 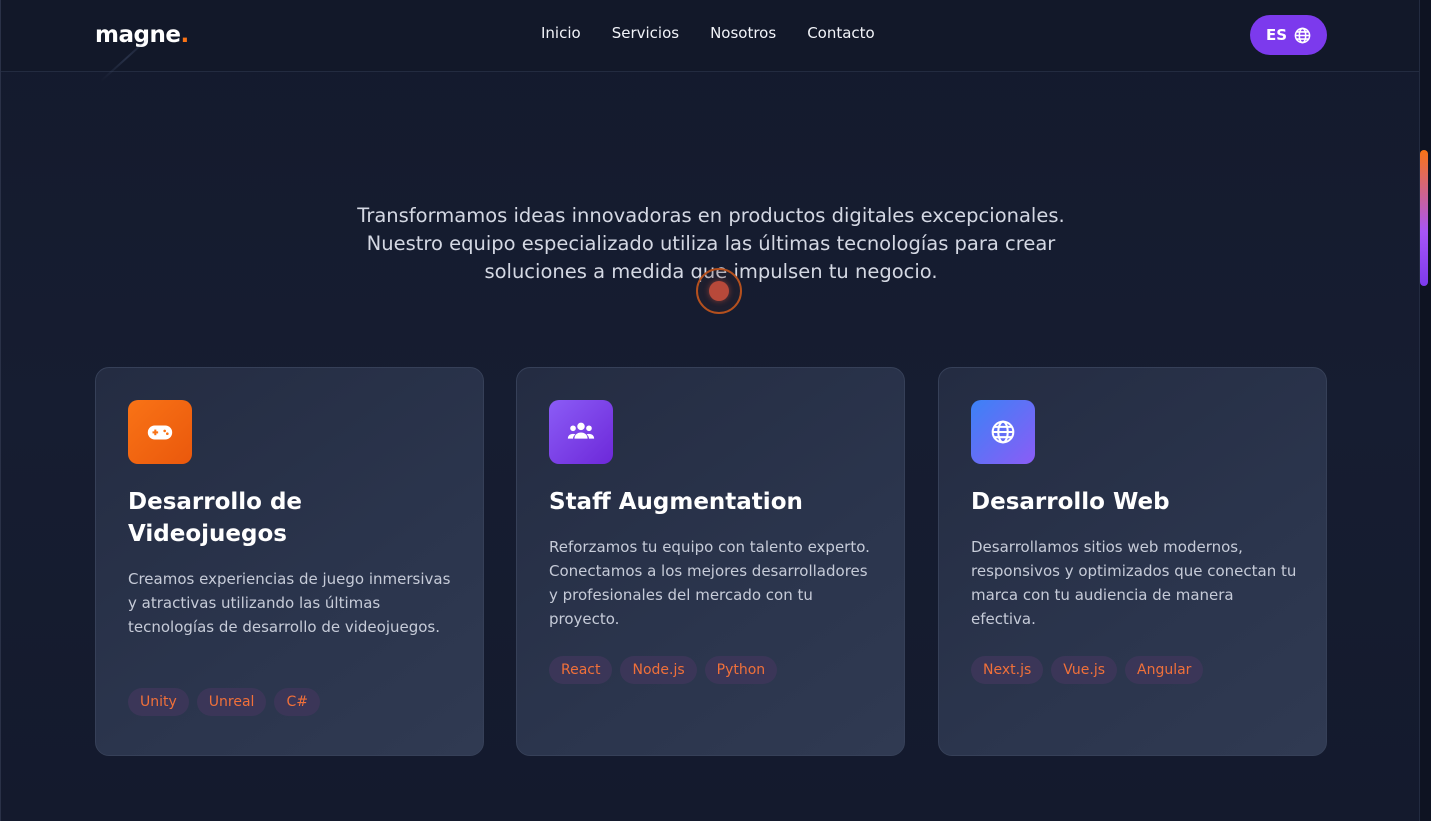 What do you see at coordinates (719, 291) in the screenshot?
I see `custom-cursor-dot` at bounding box center [719, 291].